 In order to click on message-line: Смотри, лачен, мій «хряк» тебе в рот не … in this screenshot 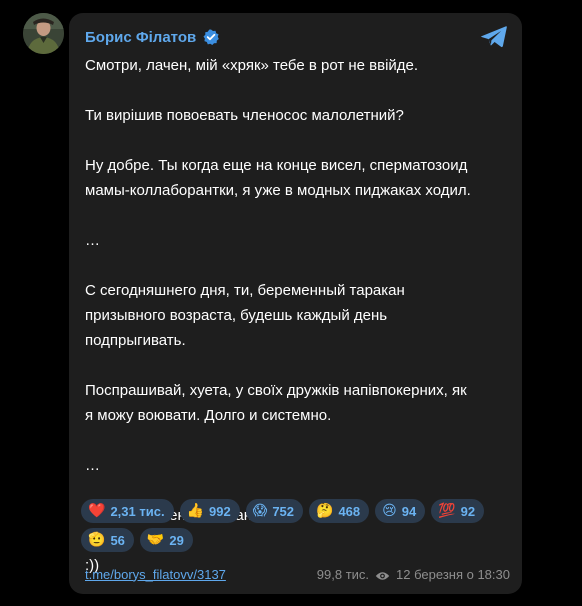, I will do `click(252, 65)`.